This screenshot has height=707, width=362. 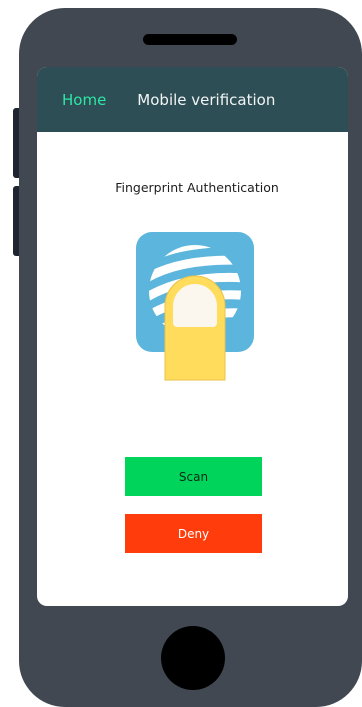 I want to click on deny-button: Deny, so click(x=193, y=533).